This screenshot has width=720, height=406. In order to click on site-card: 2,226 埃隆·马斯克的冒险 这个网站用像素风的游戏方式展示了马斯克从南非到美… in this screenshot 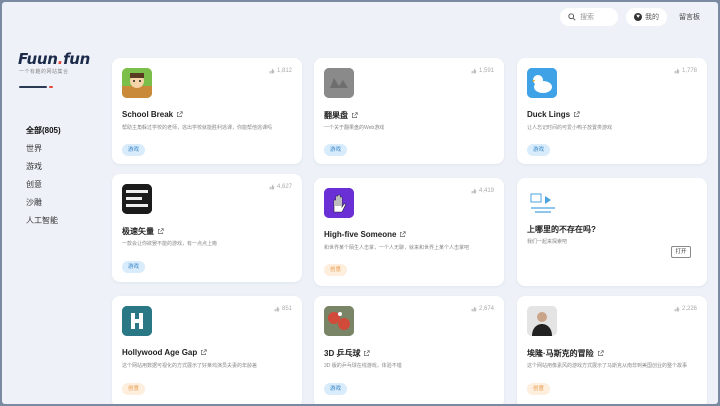, I will do `click(612, 350)`.